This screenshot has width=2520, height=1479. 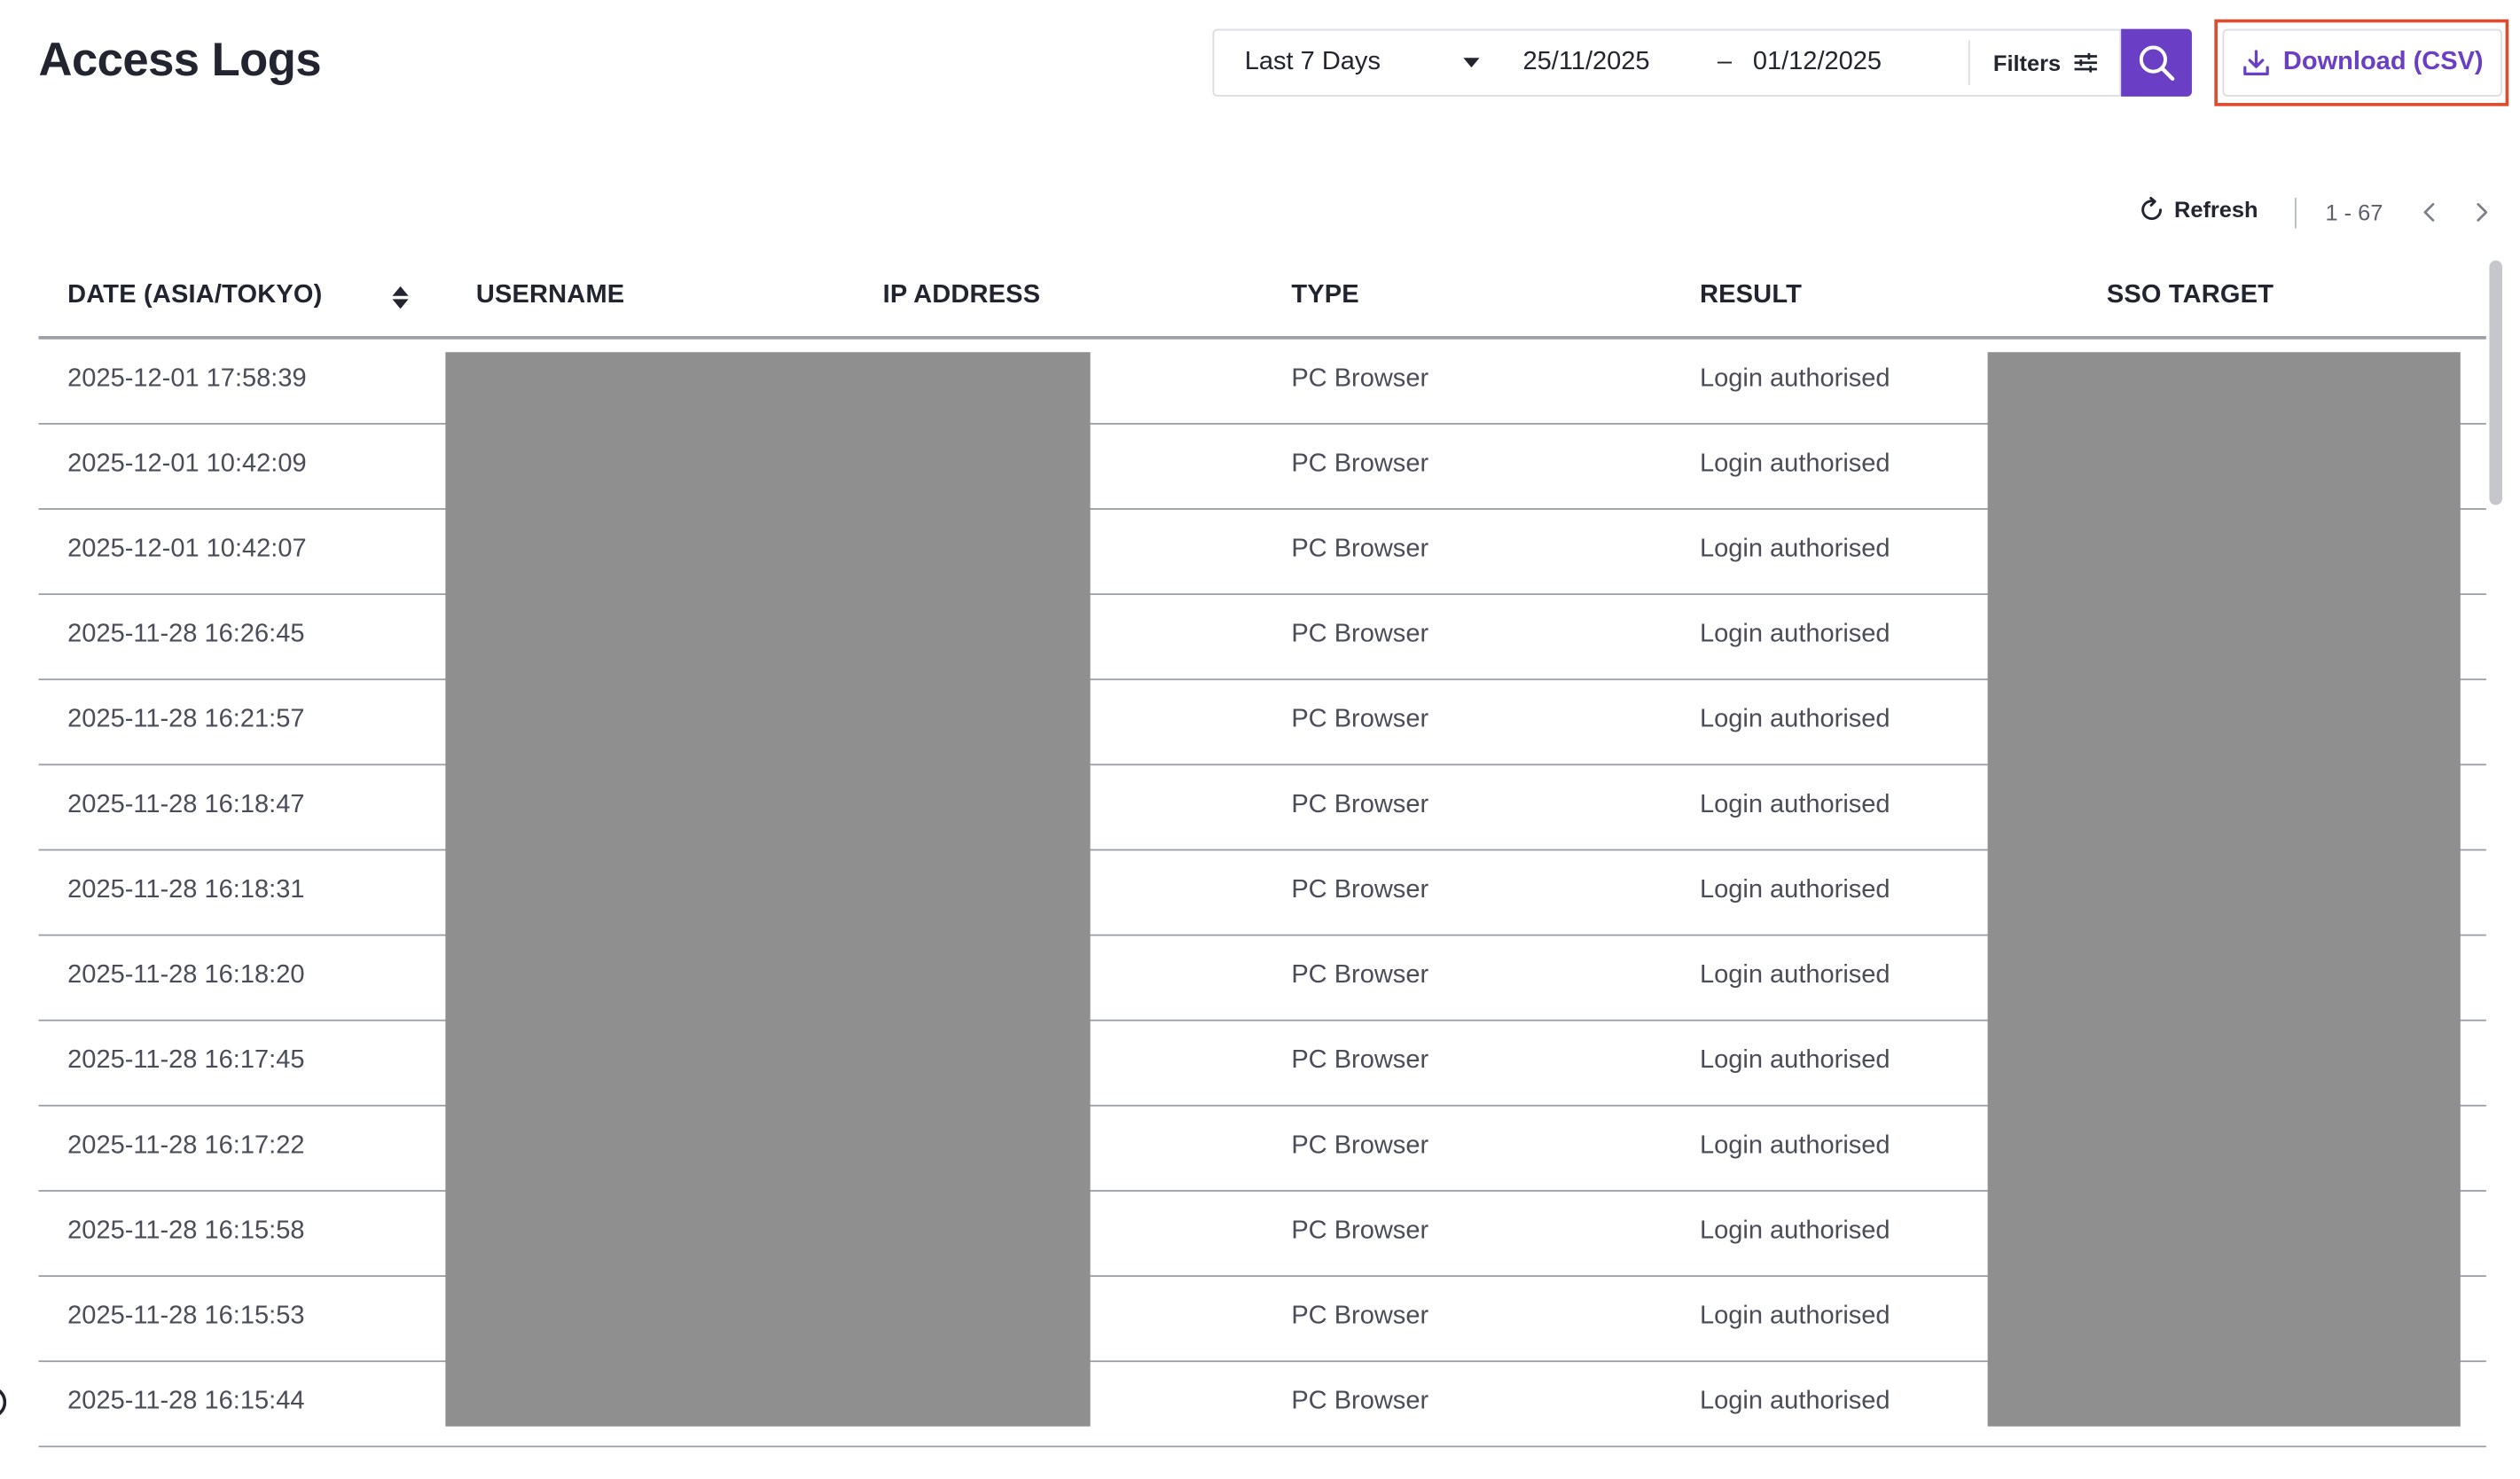 I want to click on date-range-label: Last 7 Days, so click(x=1312, y=62).